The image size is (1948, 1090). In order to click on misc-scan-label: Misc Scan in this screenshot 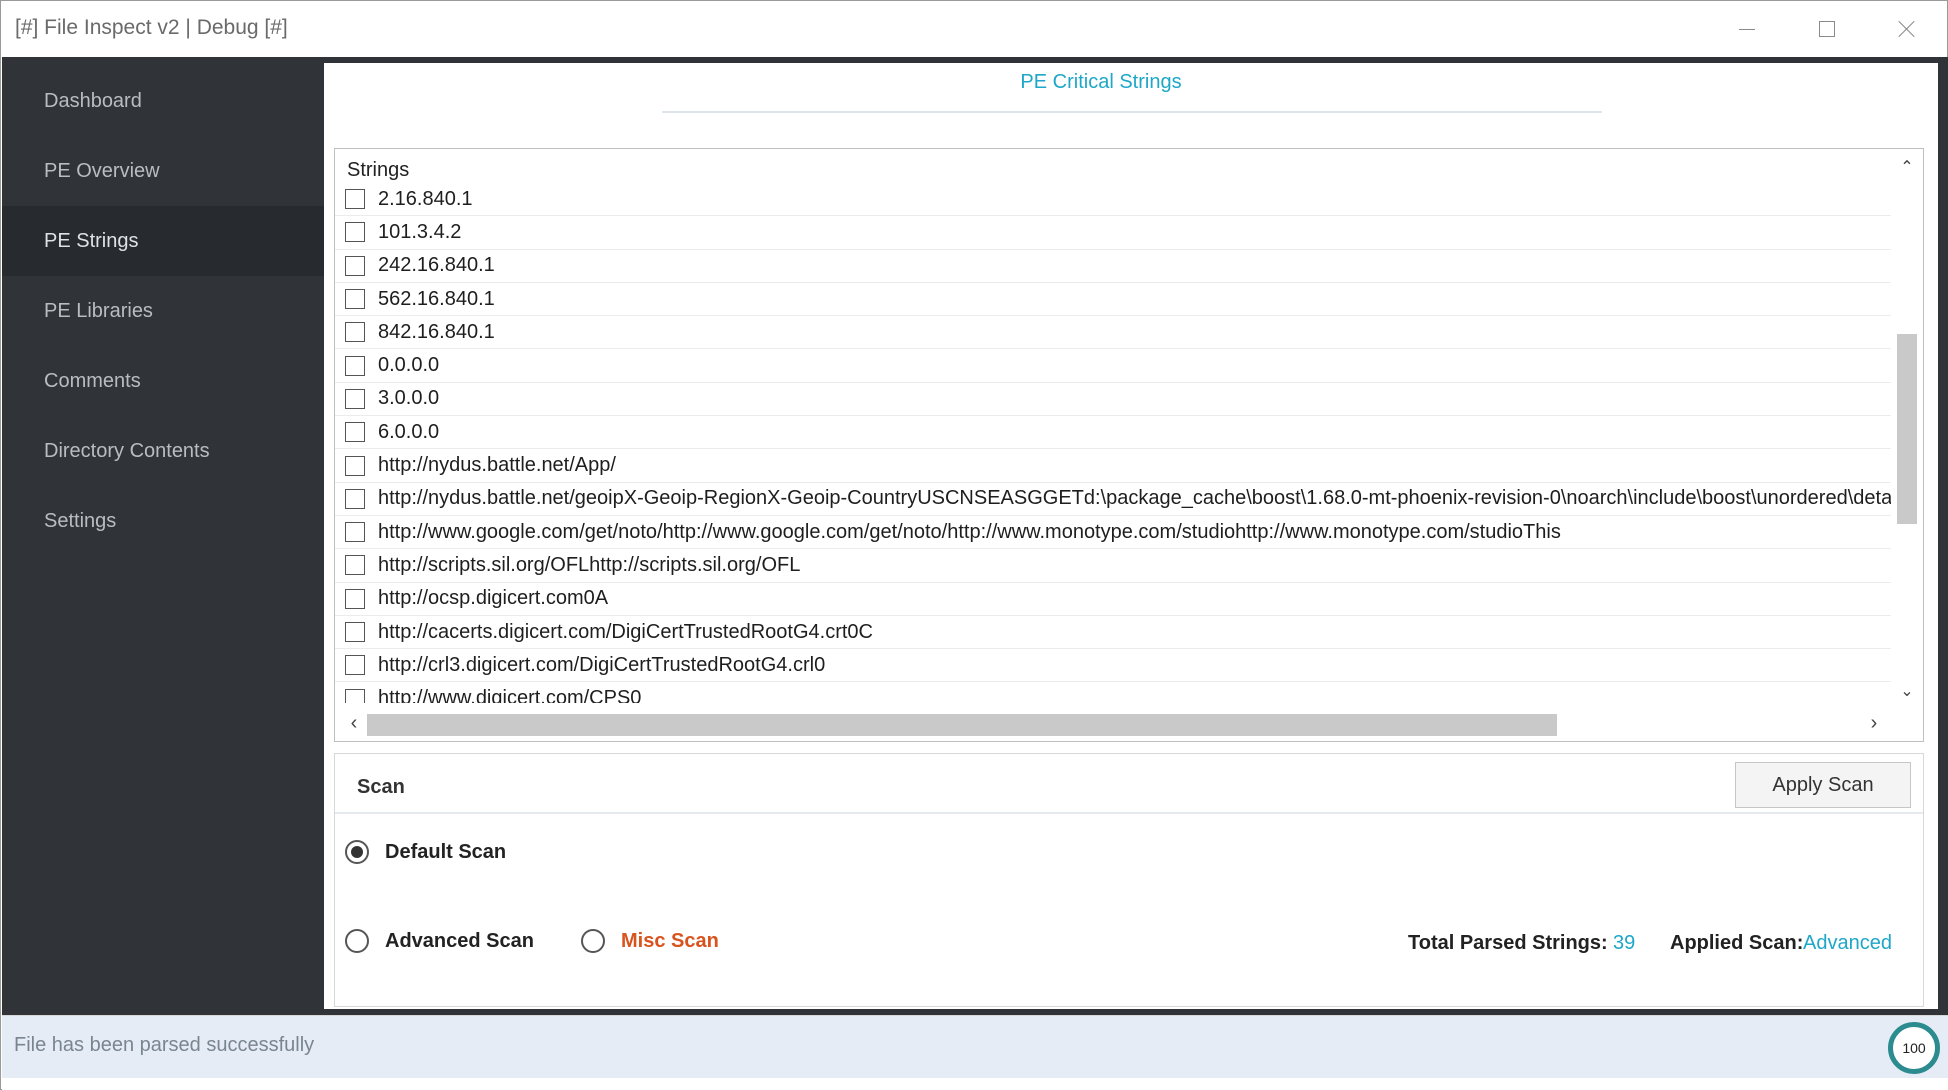, I will do `click(670, 940)`.